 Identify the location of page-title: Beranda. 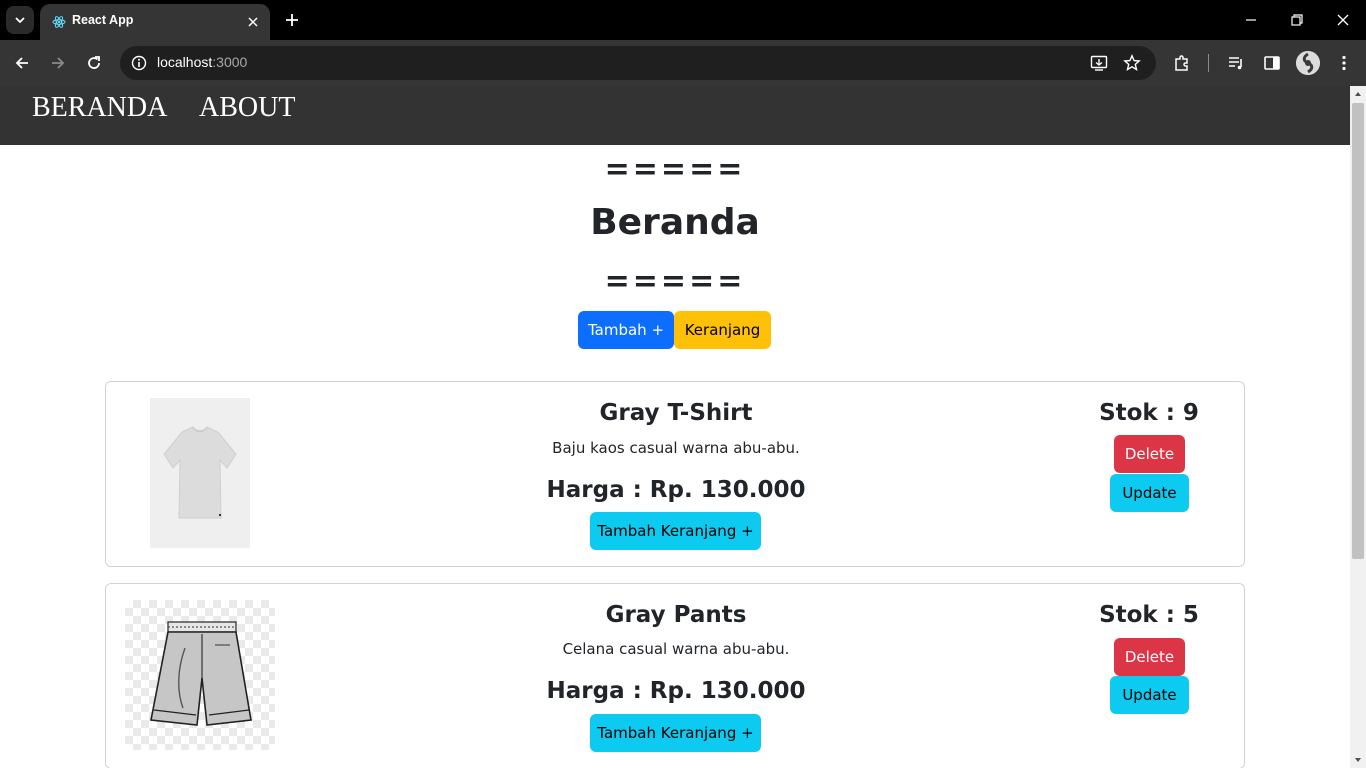
(675, 222).